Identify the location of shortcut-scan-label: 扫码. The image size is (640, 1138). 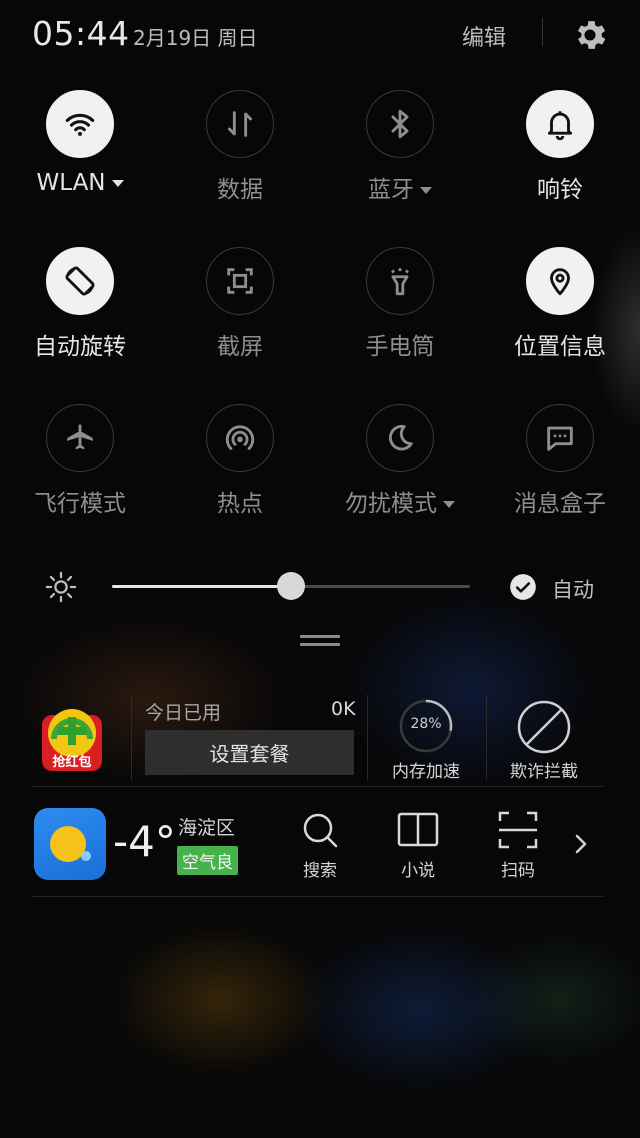
(518, 868).